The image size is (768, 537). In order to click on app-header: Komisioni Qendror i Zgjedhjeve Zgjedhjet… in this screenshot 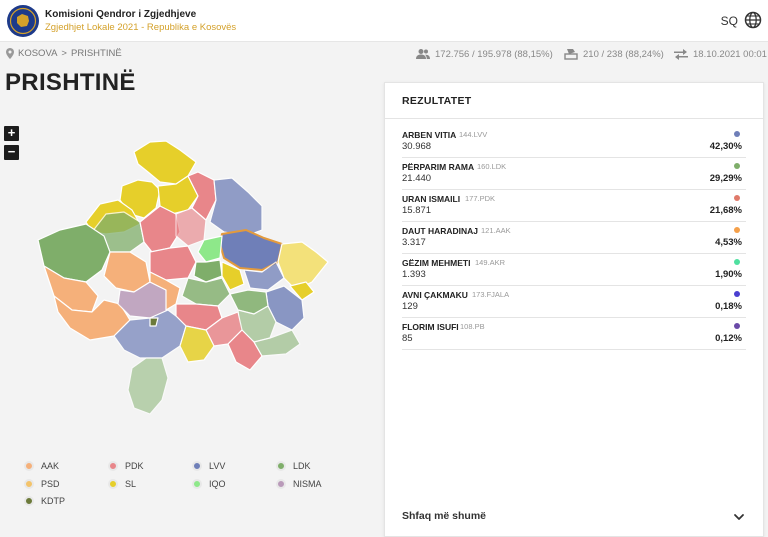, I will do `click(384, 21)`.